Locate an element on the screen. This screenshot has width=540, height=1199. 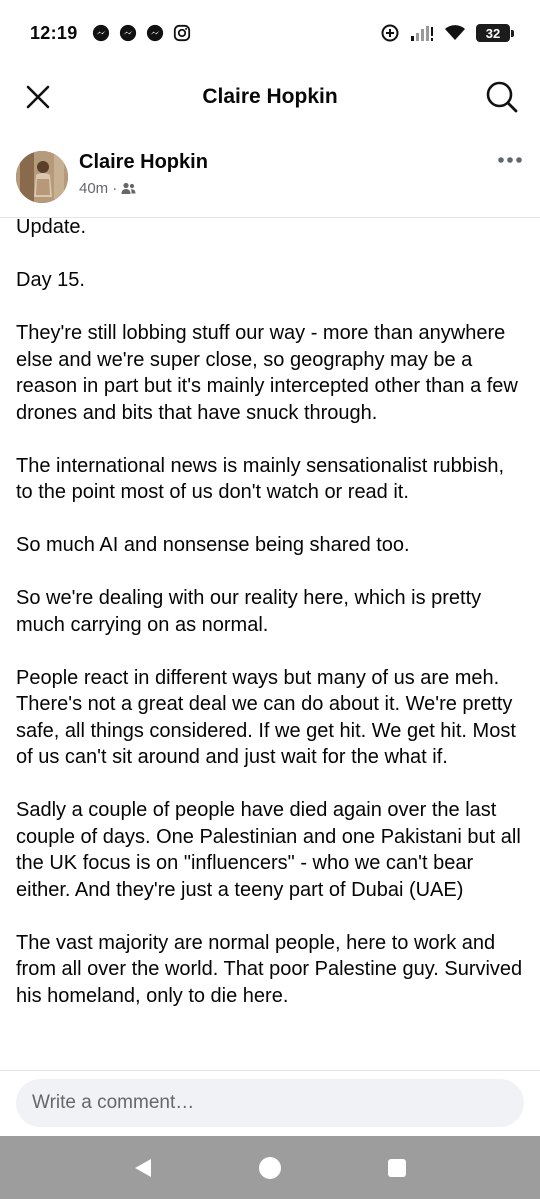
author-name: Claire Hopkin is located at coordinates (143, 162).